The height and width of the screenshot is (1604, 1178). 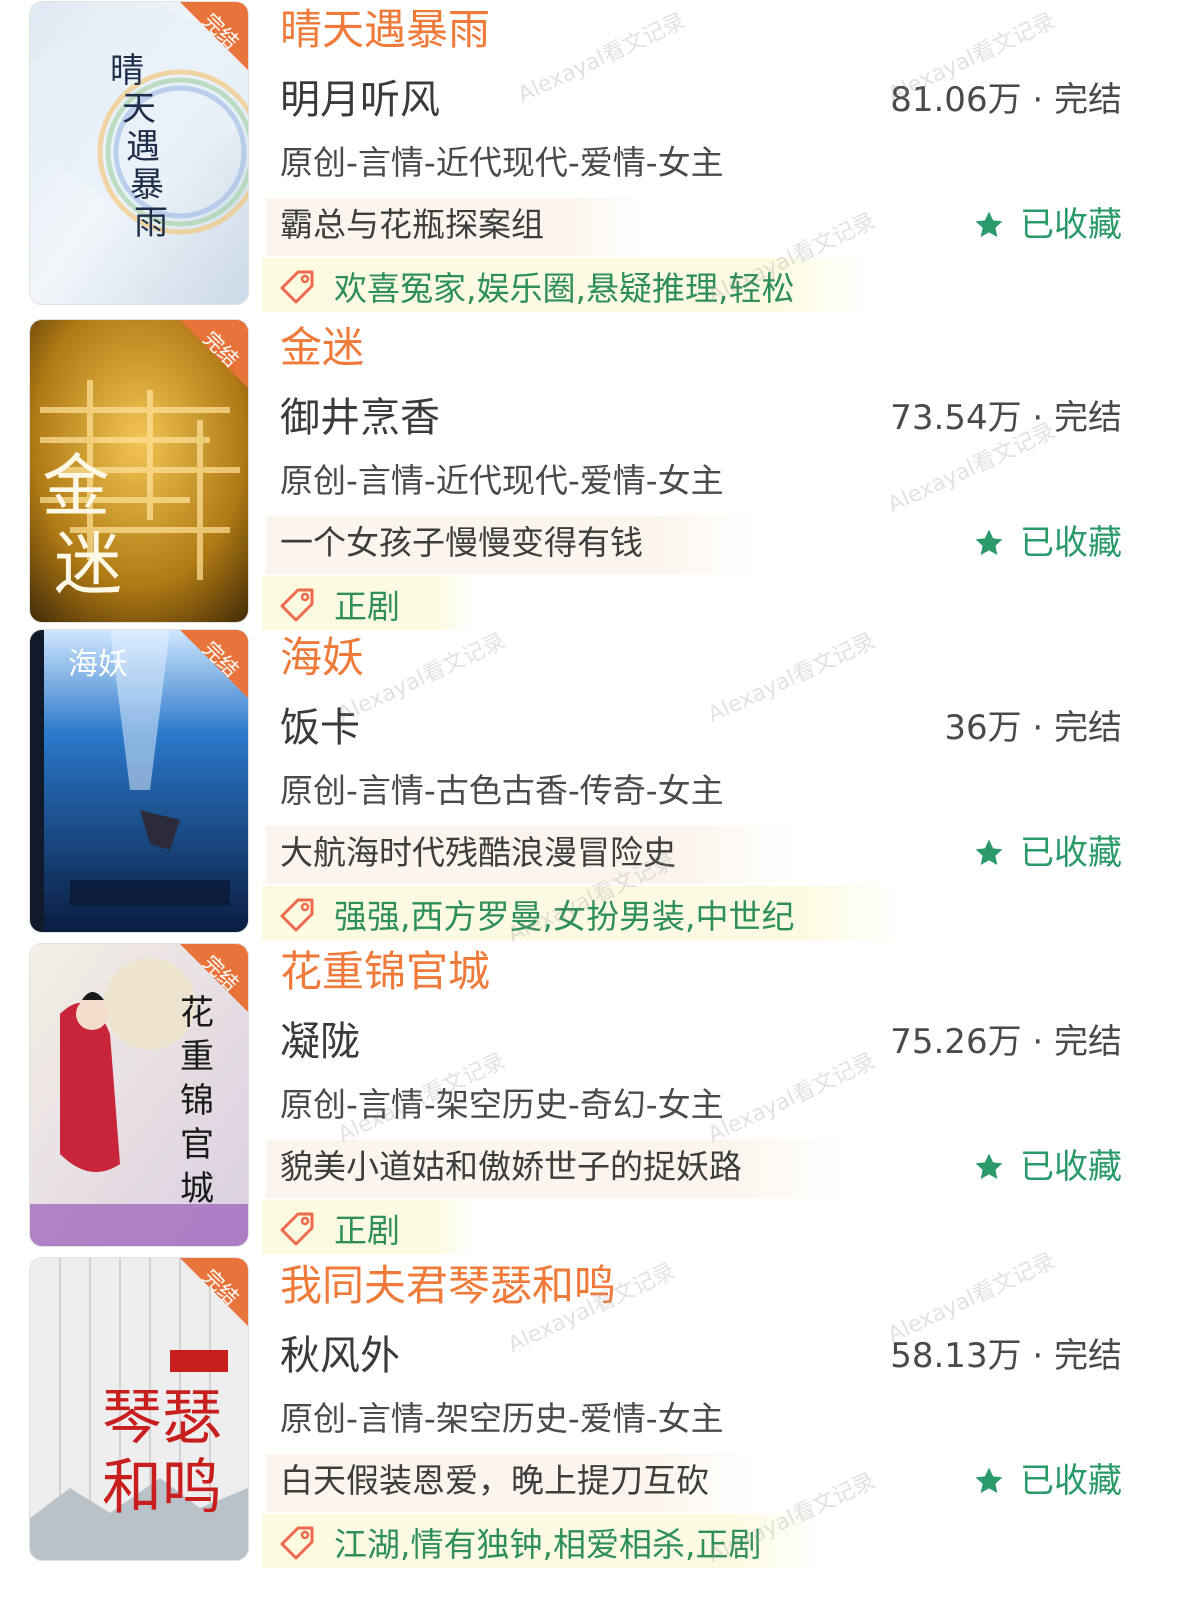 What do you see at coordinates (448, 1286) in the screenshot?
I see `book-title: 我同夫君琴瑟和鸣` at bounding box center [448, 1286].